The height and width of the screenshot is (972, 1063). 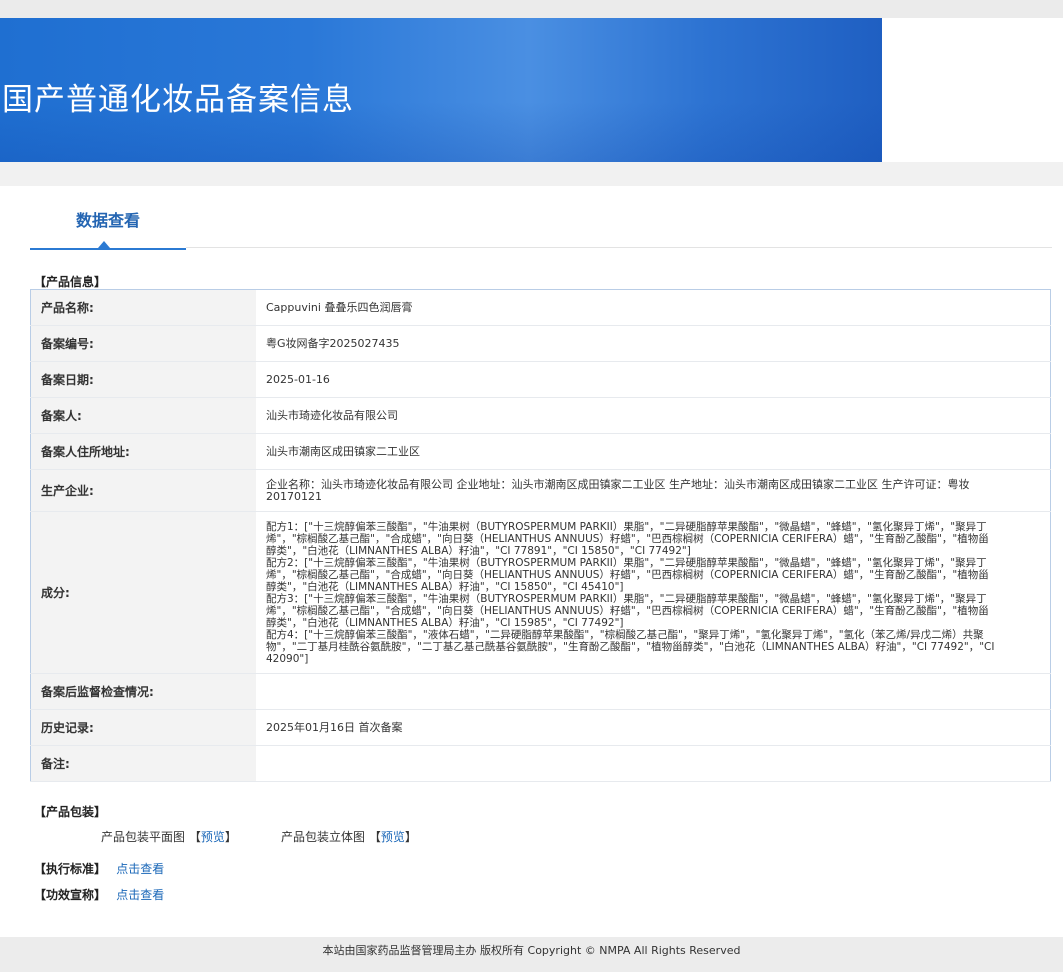 I want to click on tab-baseline, so click(x=619, y=247).